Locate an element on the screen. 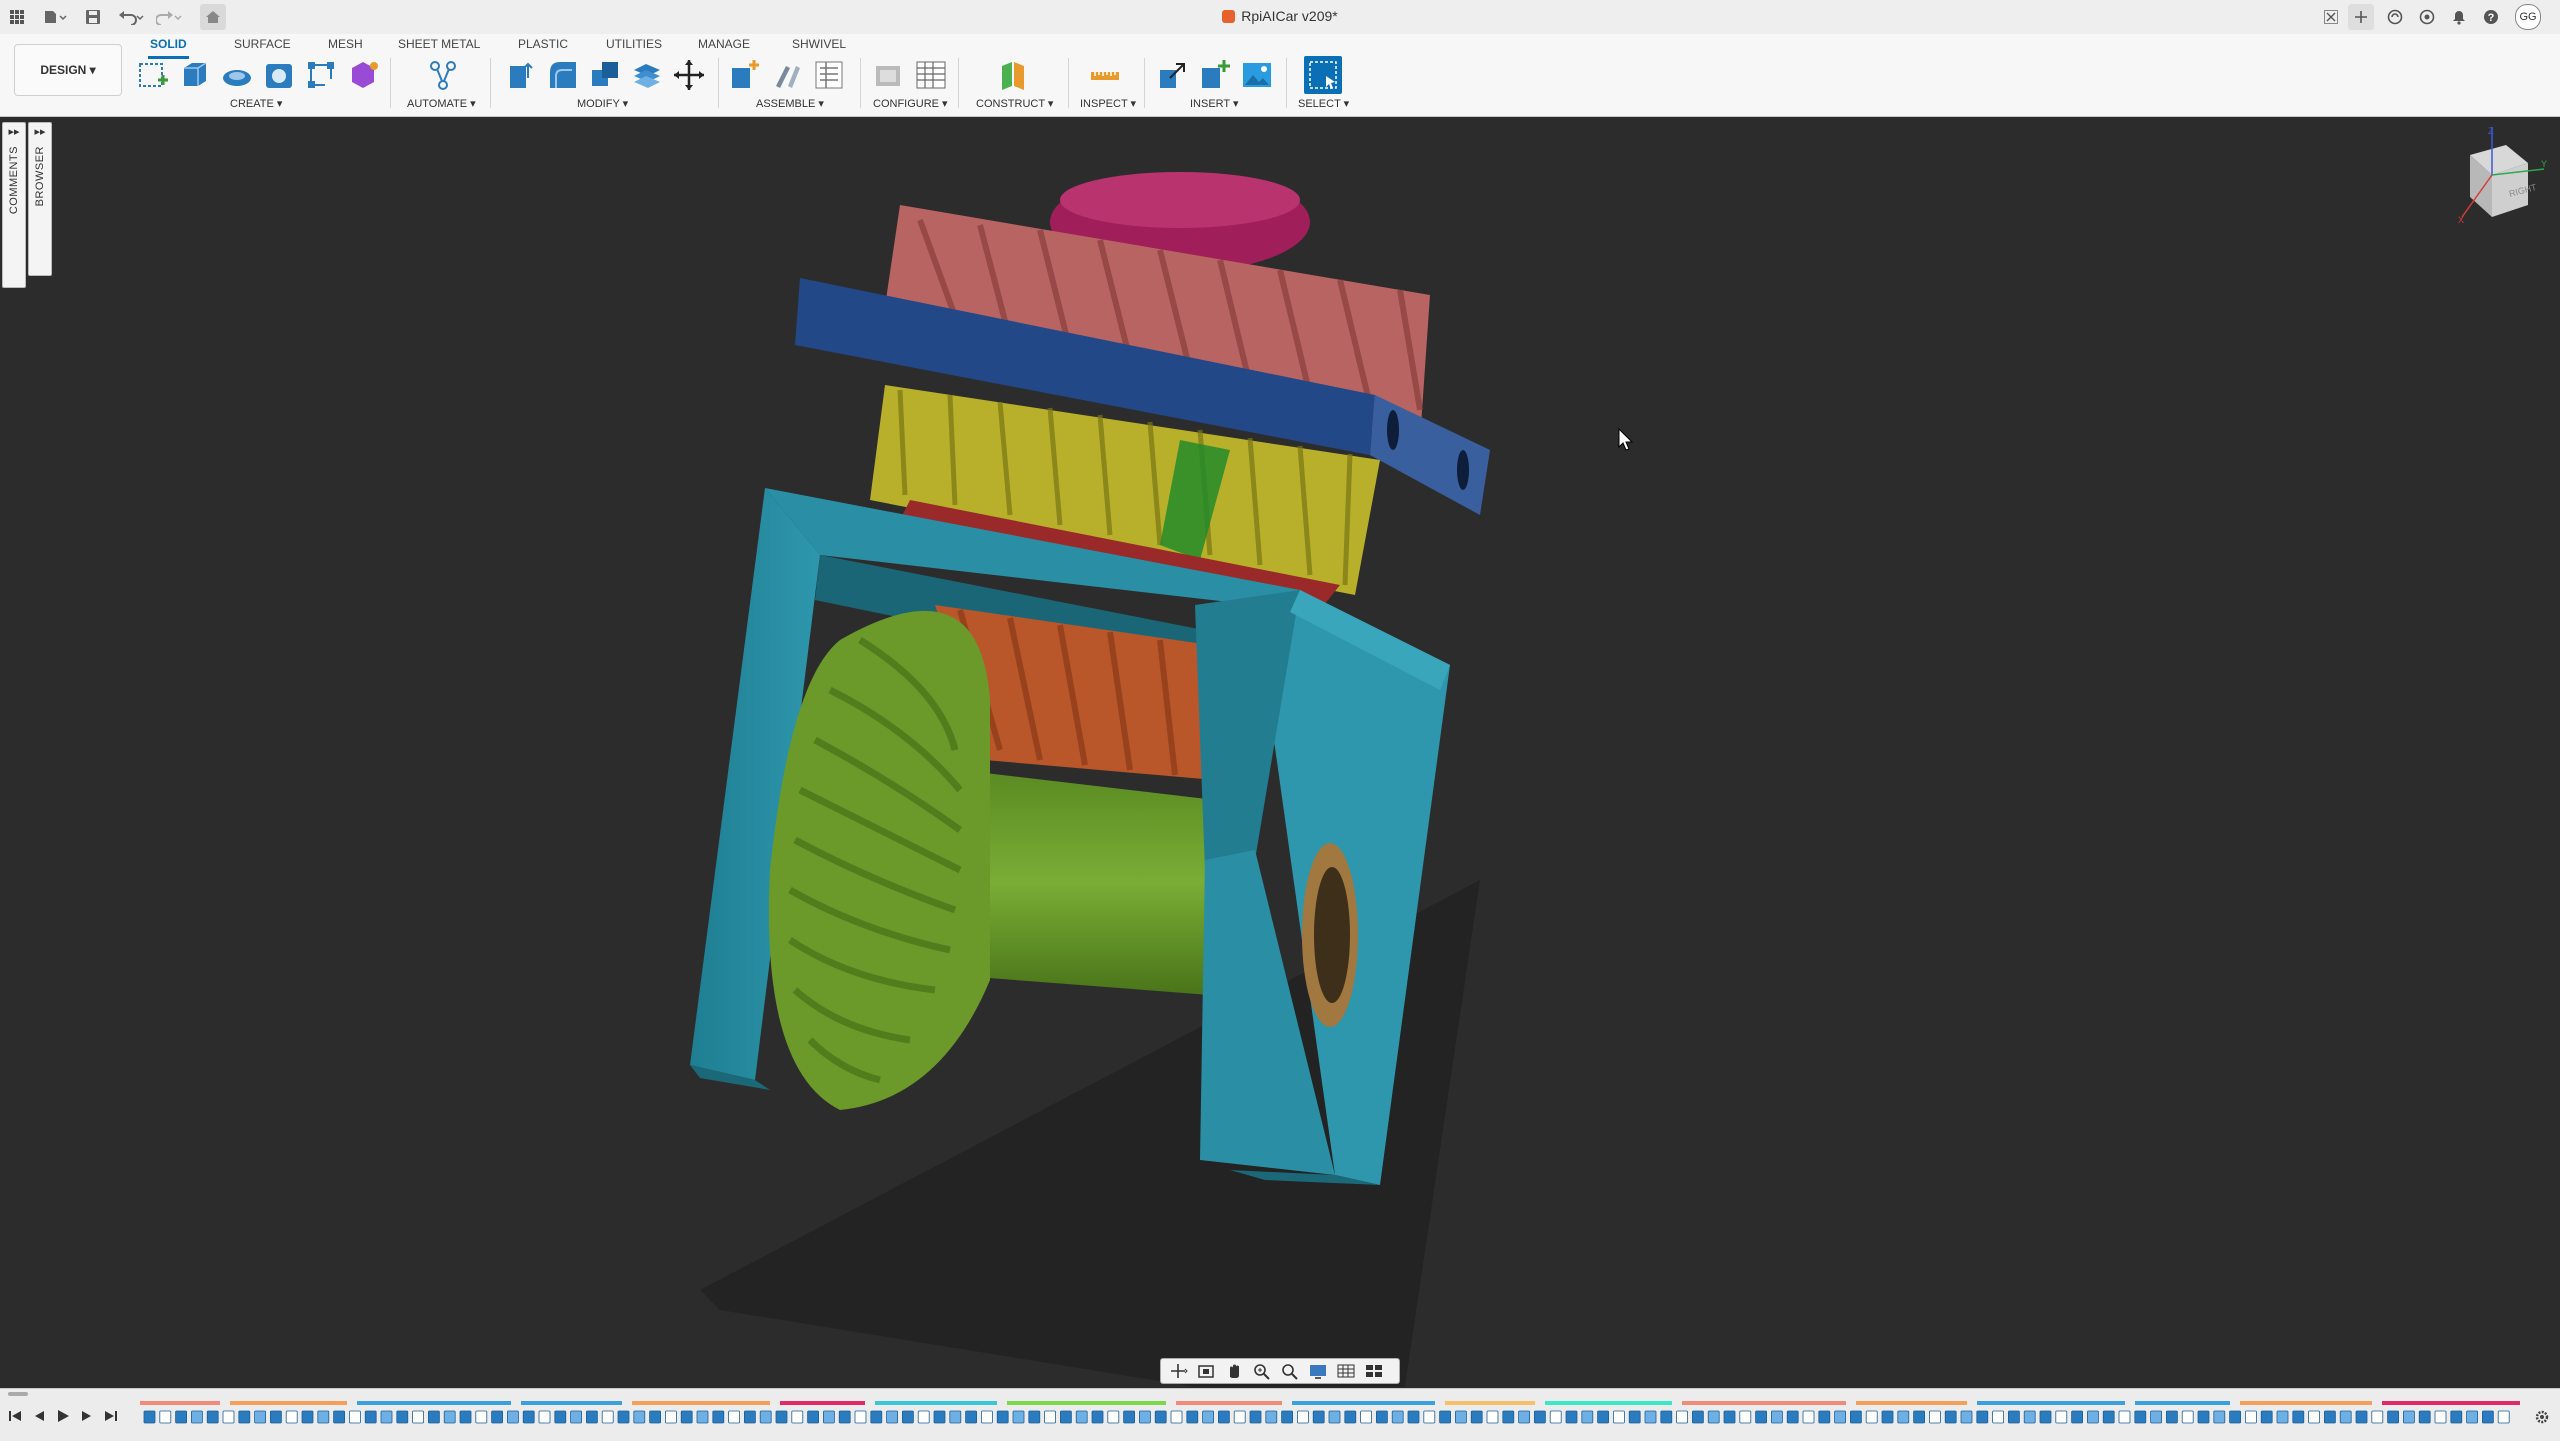  group-create: CREATE ▾ is located at coordinates (256, 103).